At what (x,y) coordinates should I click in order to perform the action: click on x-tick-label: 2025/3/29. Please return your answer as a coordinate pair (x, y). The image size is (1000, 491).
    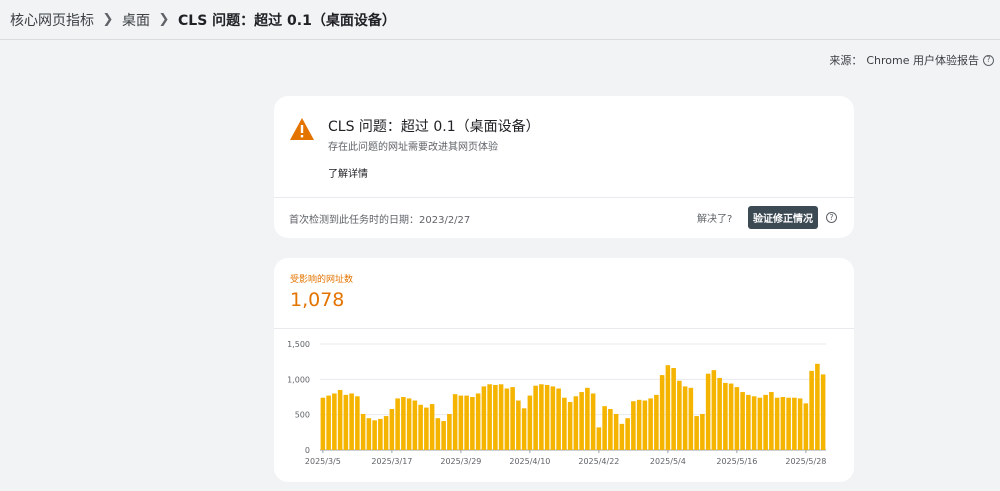
    Looking at the image, I should click on (460, 461).